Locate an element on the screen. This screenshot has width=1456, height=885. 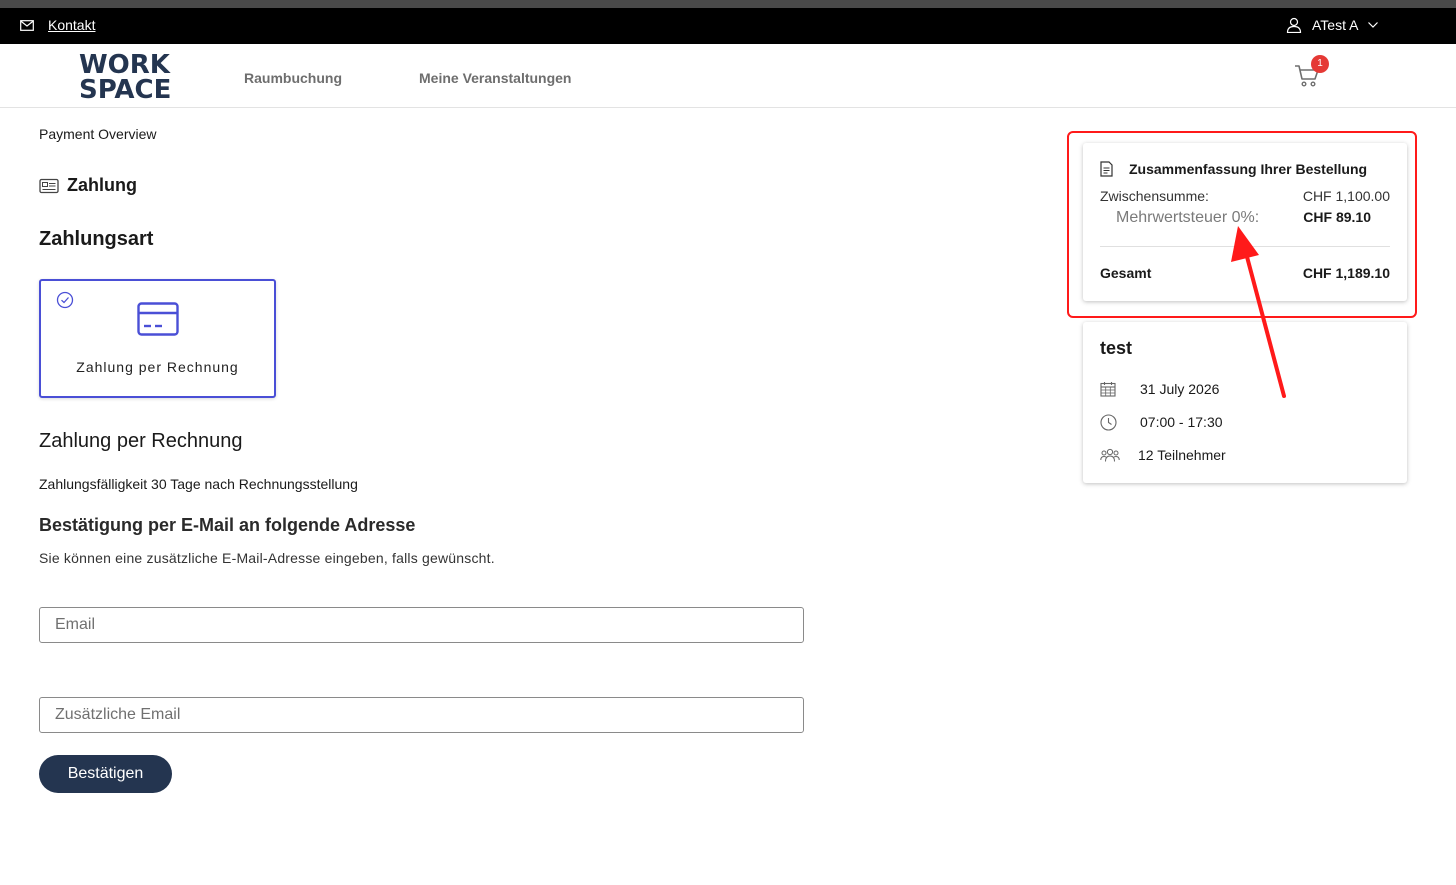
booking-date-row: 31 July 2026 is located at coordinates (1159, 389).